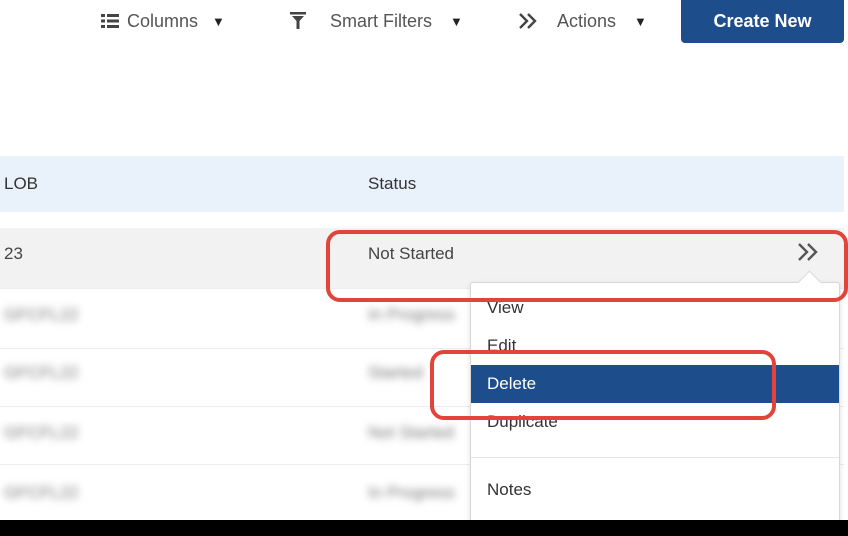 The image size is (848, 536). Describe the element at coordinates (655, 490) in the screenshot. I see `menu-item-notes: Notes` at that location.